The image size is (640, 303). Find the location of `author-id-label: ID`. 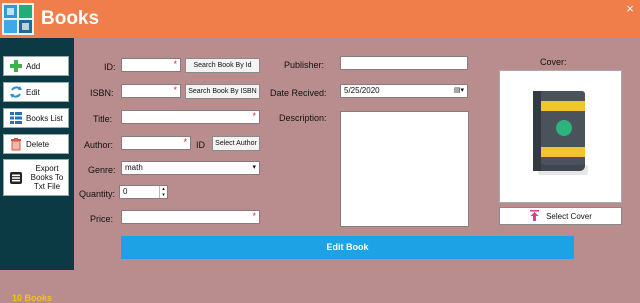

author-id-label: ID is located at coordinates (200, 145).